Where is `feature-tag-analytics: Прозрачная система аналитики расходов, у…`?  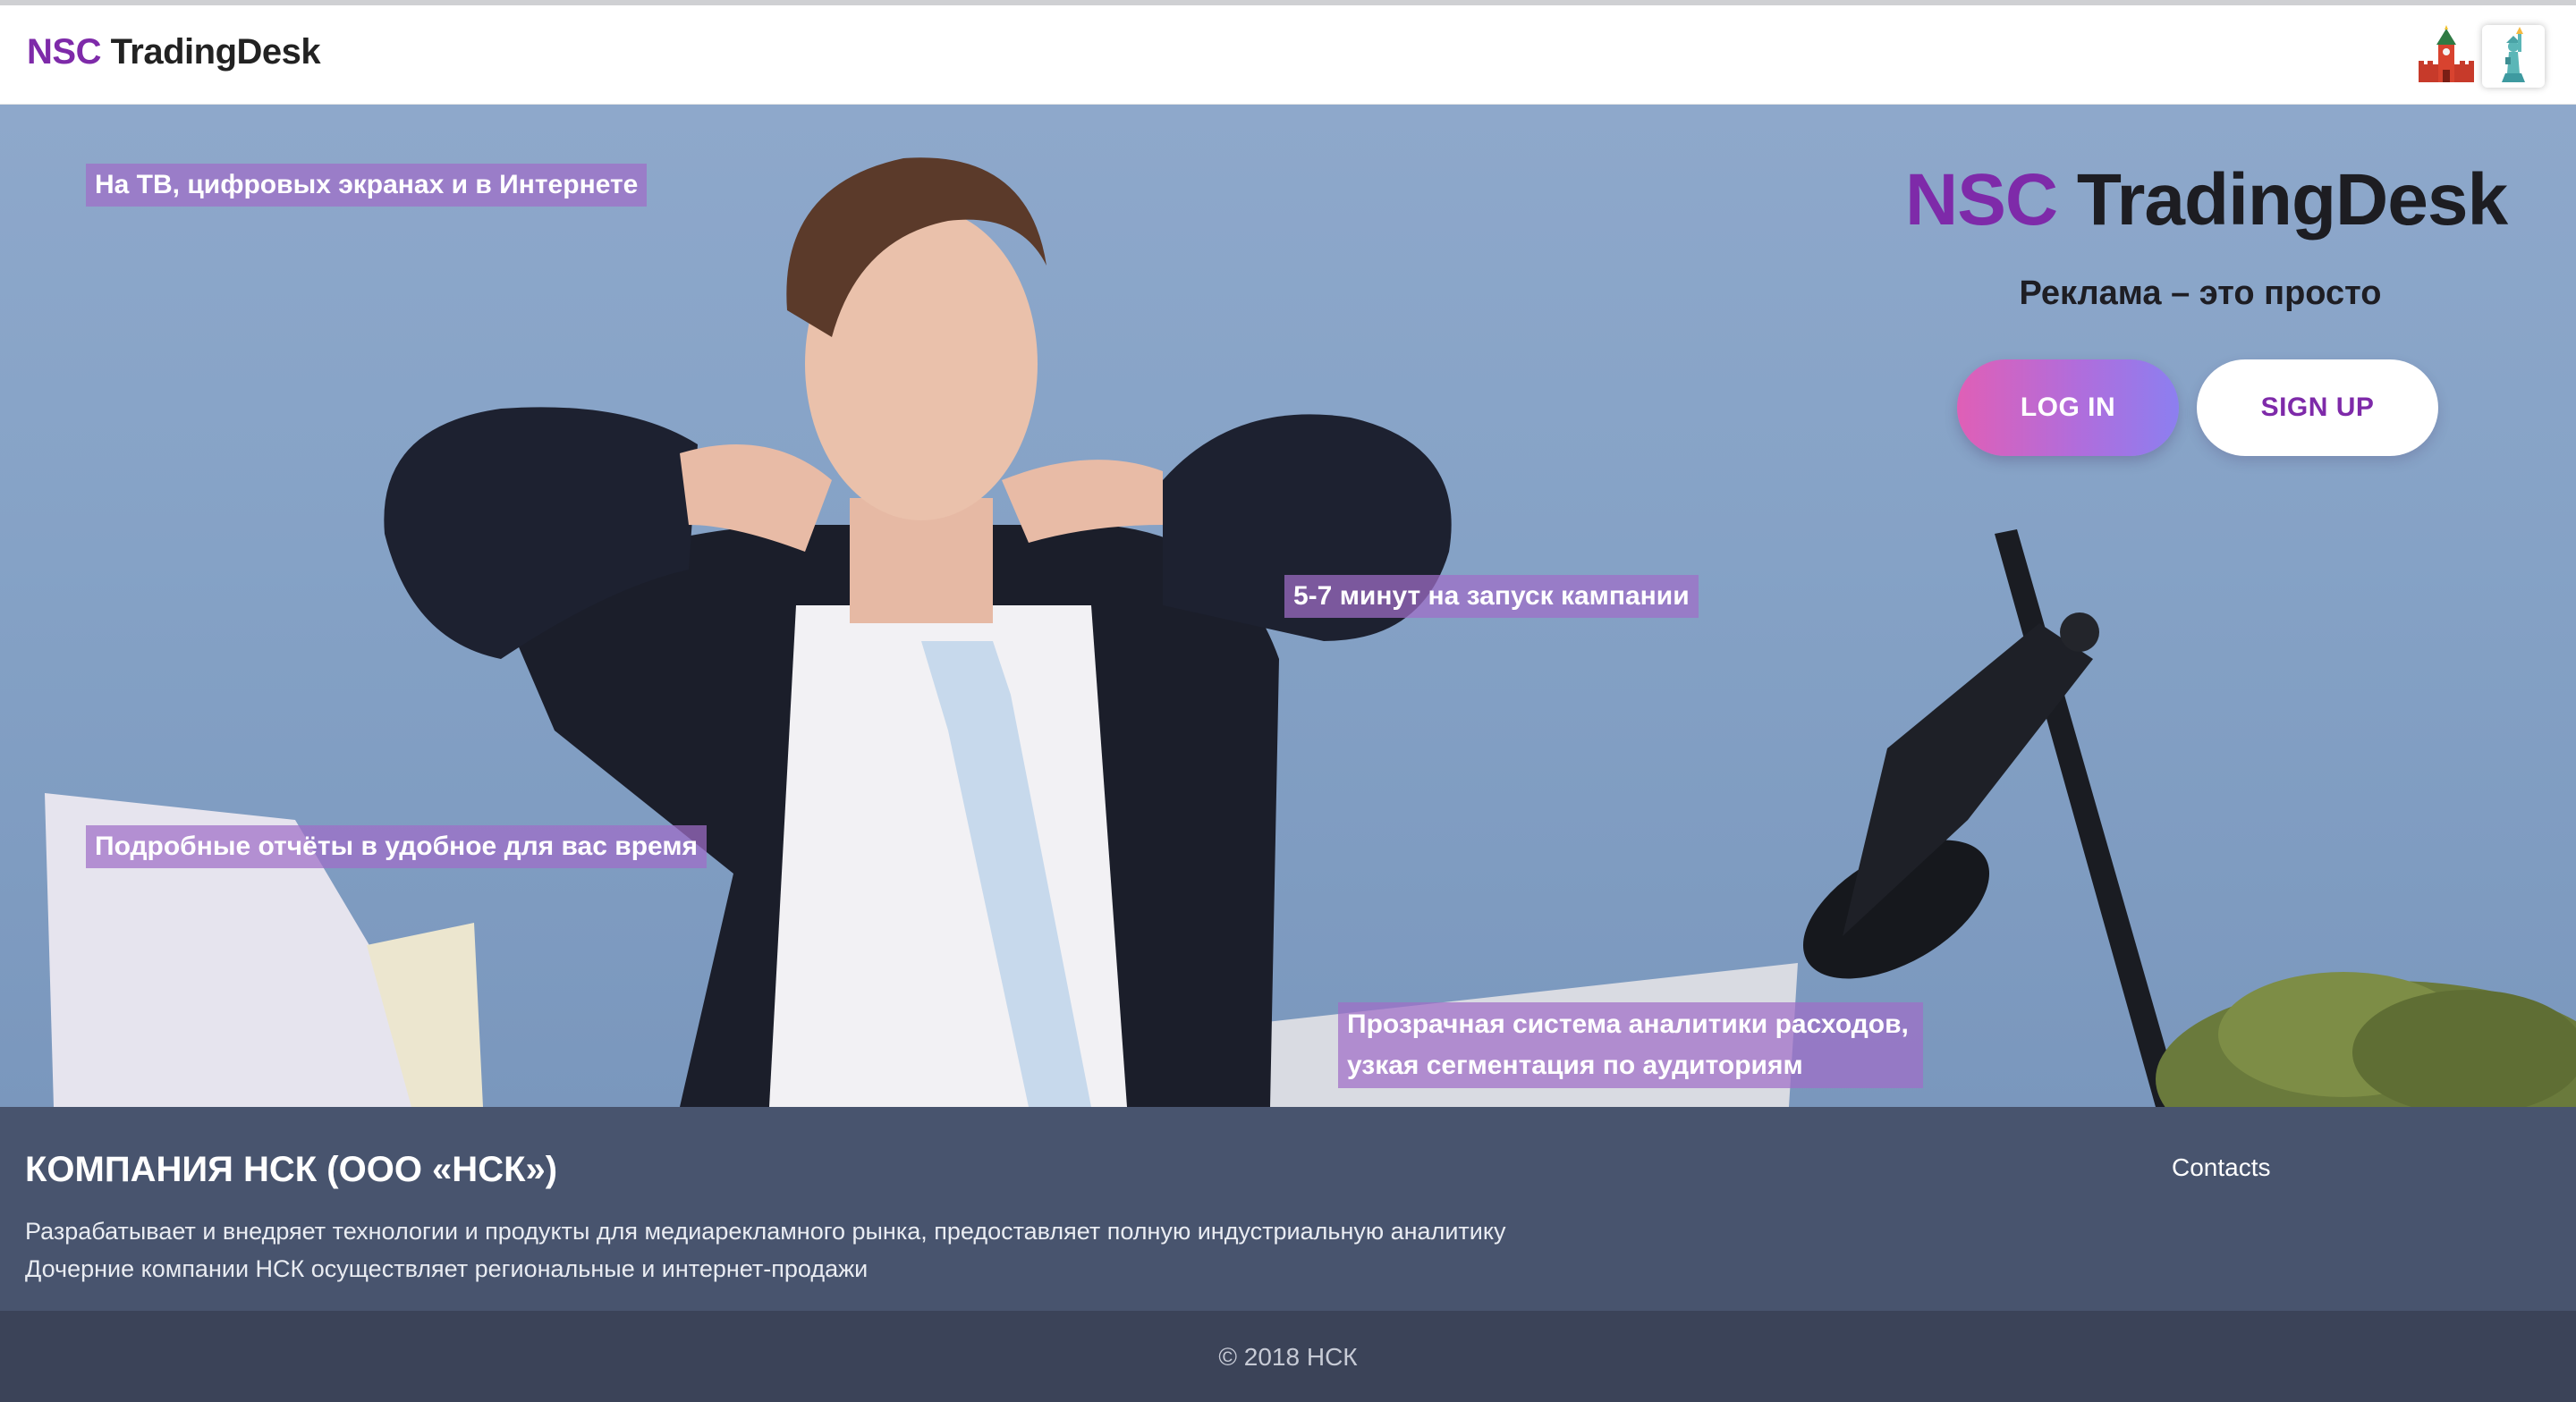 feature-tag-analytics: Прозрачная система аналитики расходов, у… is located at coordinates (1630, 1045).